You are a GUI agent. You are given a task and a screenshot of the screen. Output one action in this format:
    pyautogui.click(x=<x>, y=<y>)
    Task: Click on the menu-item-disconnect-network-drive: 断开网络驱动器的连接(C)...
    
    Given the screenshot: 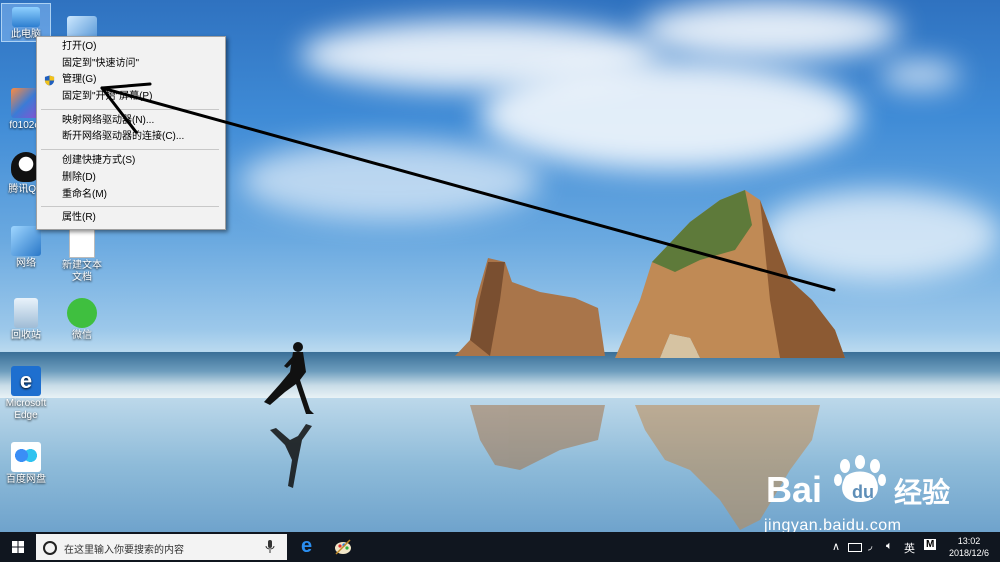 What is the action you would take?
    pyautogui.click(x=131, y=137)
    